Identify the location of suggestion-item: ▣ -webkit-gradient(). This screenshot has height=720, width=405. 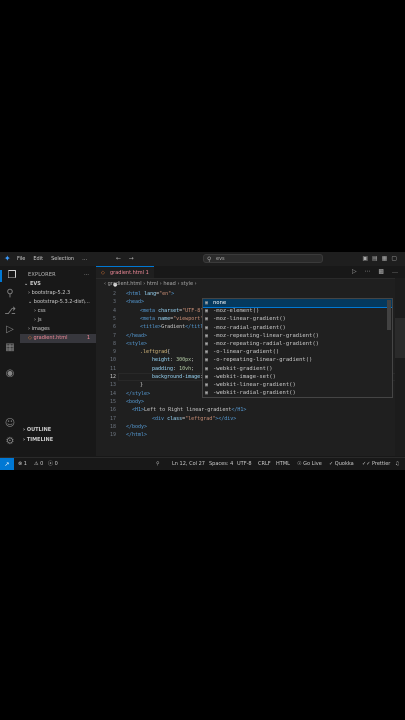
(297, 369).